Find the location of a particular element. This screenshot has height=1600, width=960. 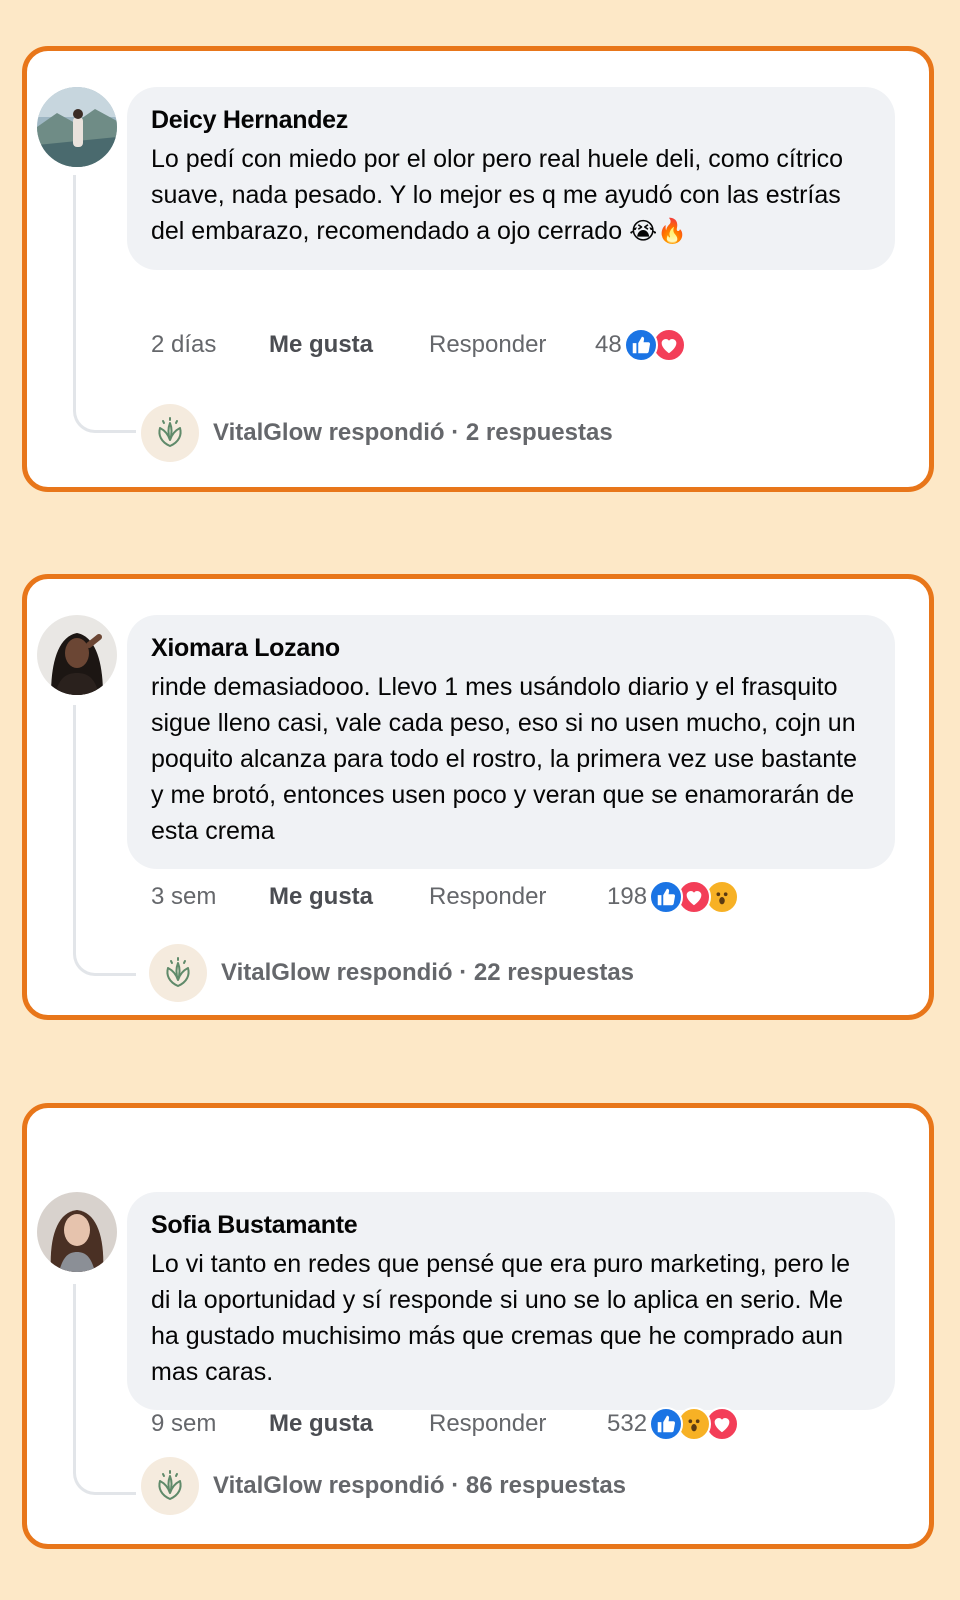

replies-row: VitalGlow respondió · 2 respuestas is located at coordinates (377, 433).